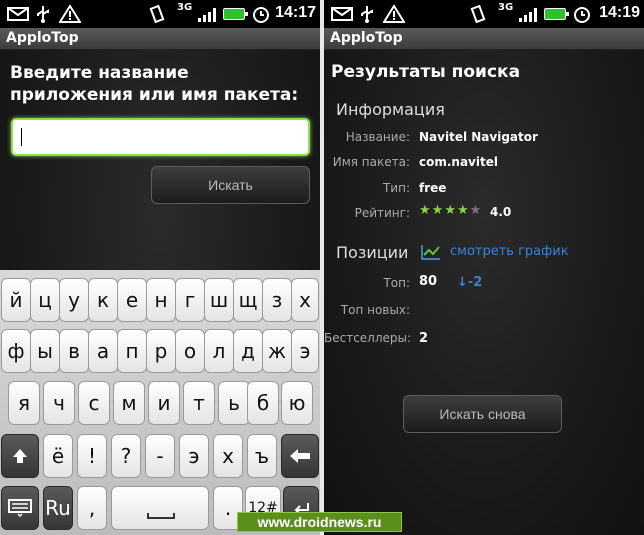  I want to click on position-value-top: 80, so click(428, 281).